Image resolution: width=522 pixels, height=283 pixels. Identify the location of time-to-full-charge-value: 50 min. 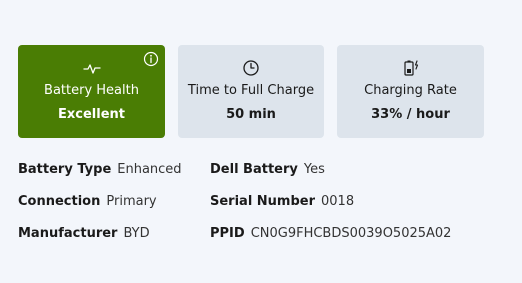
(251, 114).